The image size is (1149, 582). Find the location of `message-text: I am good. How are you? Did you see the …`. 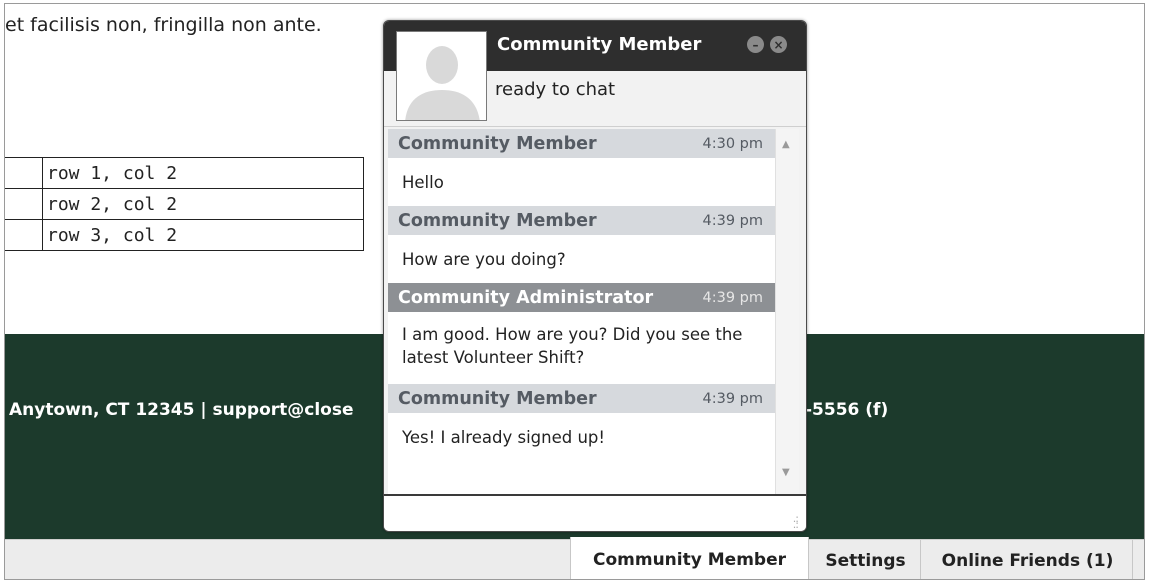

message-text: I am good. How are you? Did you see the … is located at coordinates (572, 346).